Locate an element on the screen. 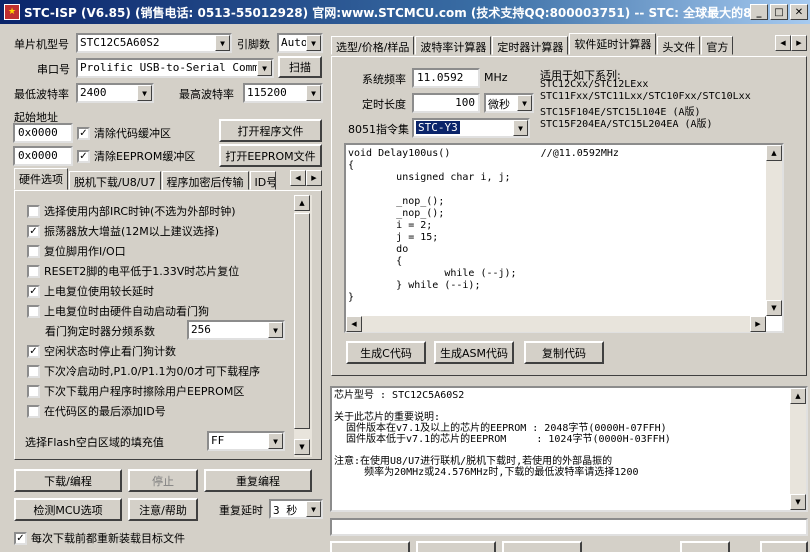 This screenshot has width=810, height=552. code-vscrollbar: ▲ ▼ is located at coordinates (774, 230).